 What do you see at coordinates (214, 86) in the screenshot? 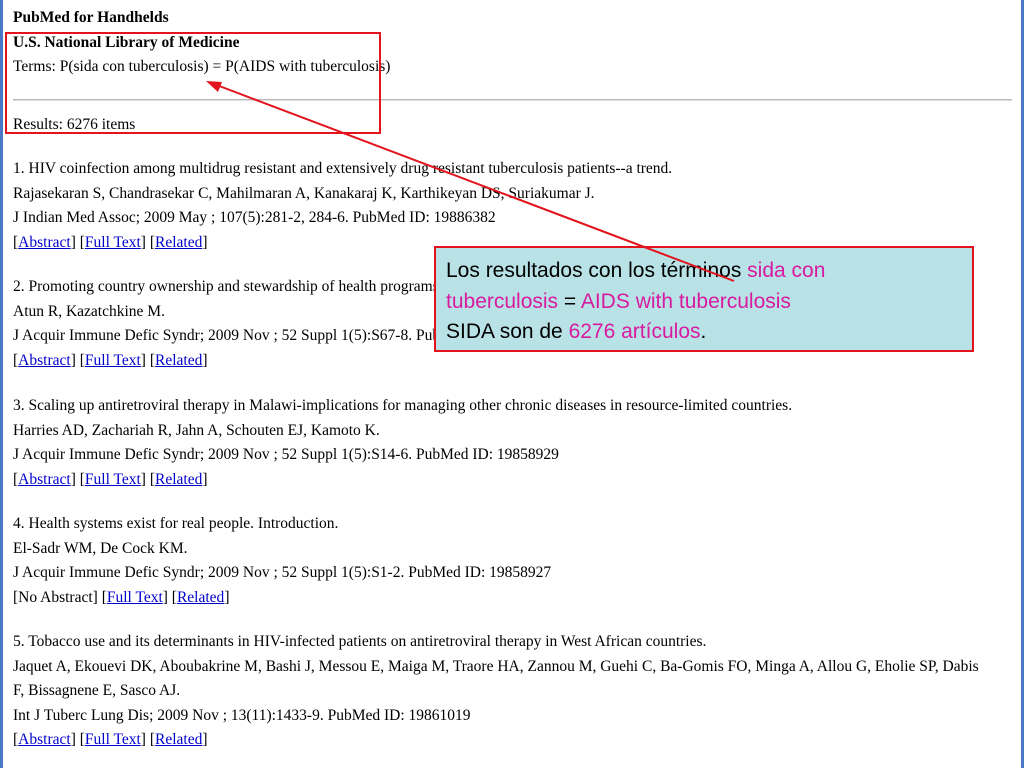
I see `arrow-head` at bounding box center [214, 86].